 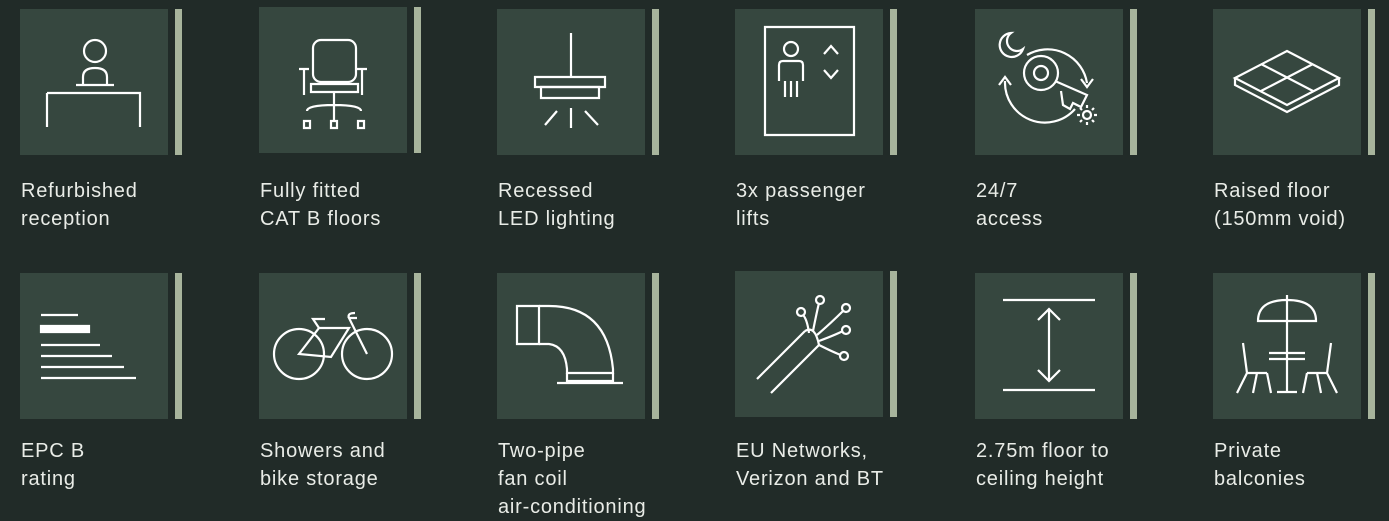 What do you see at coordinates (801, 205) in the screenshot?
I see `feature-label: 3x passenger lifts` at bounding box center [801, 205].